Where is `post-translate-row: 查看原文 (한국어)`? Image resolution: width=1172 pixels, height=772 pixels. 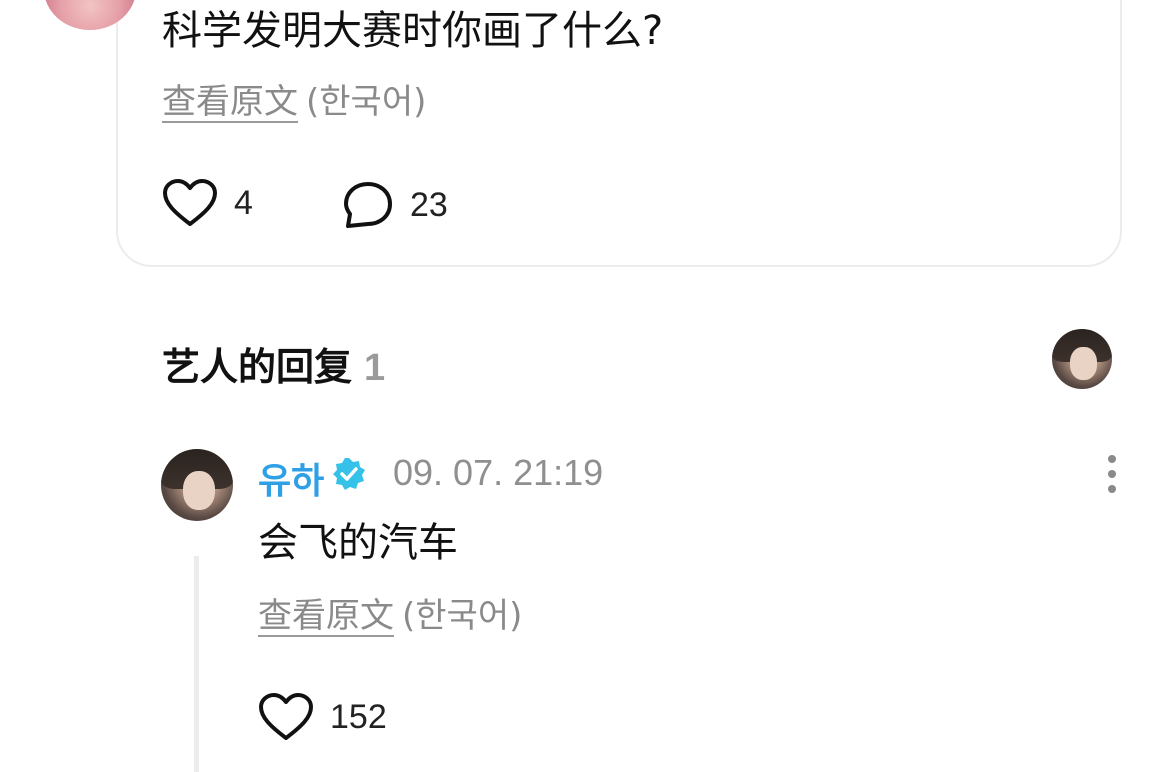 post-translate-row: 查看原文 (한국어) is located at coordinates (294, 102).